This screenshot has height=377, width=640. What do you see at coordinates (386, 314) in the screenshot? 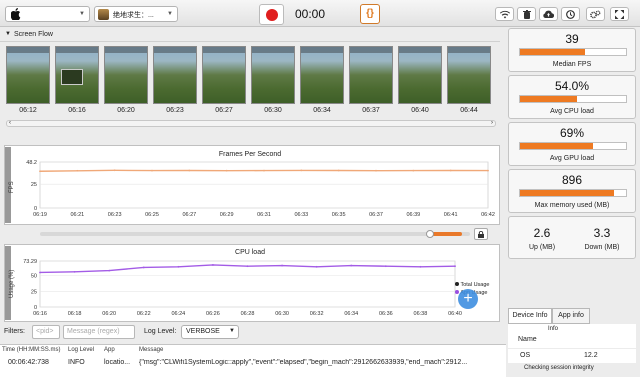
I see `cpu-x-tick-label: 06:36` at bounding box center [386, 314].